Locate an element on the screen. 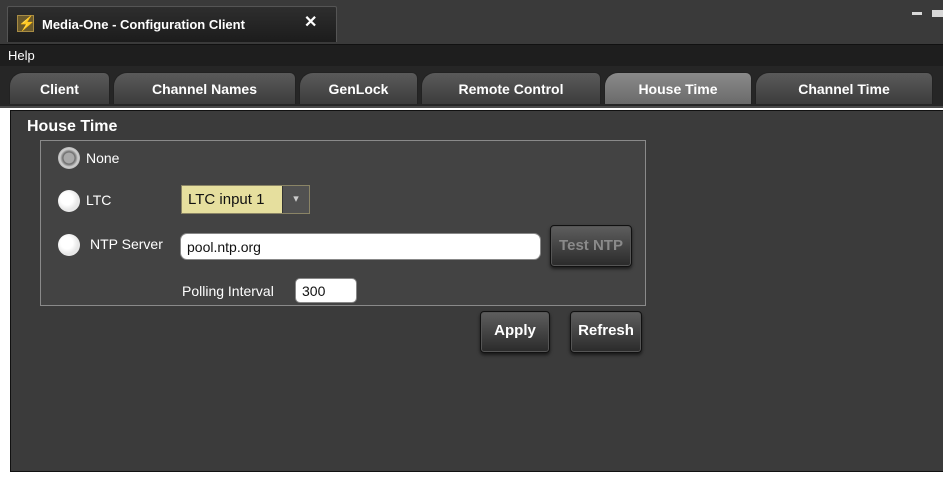  tab-channel-names: Channel Names is located at coordinates (204, 88).